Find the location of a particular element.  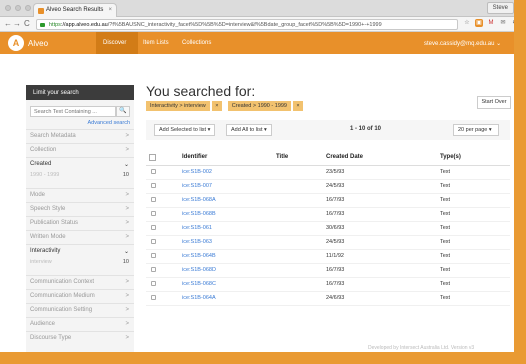

settings-icon: ✱ is located at coordinates (512, 23).